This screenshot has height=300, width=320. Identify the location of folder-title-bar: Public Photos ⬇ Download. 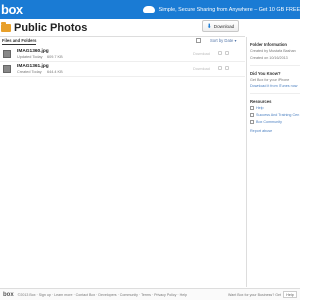
(150, 27).